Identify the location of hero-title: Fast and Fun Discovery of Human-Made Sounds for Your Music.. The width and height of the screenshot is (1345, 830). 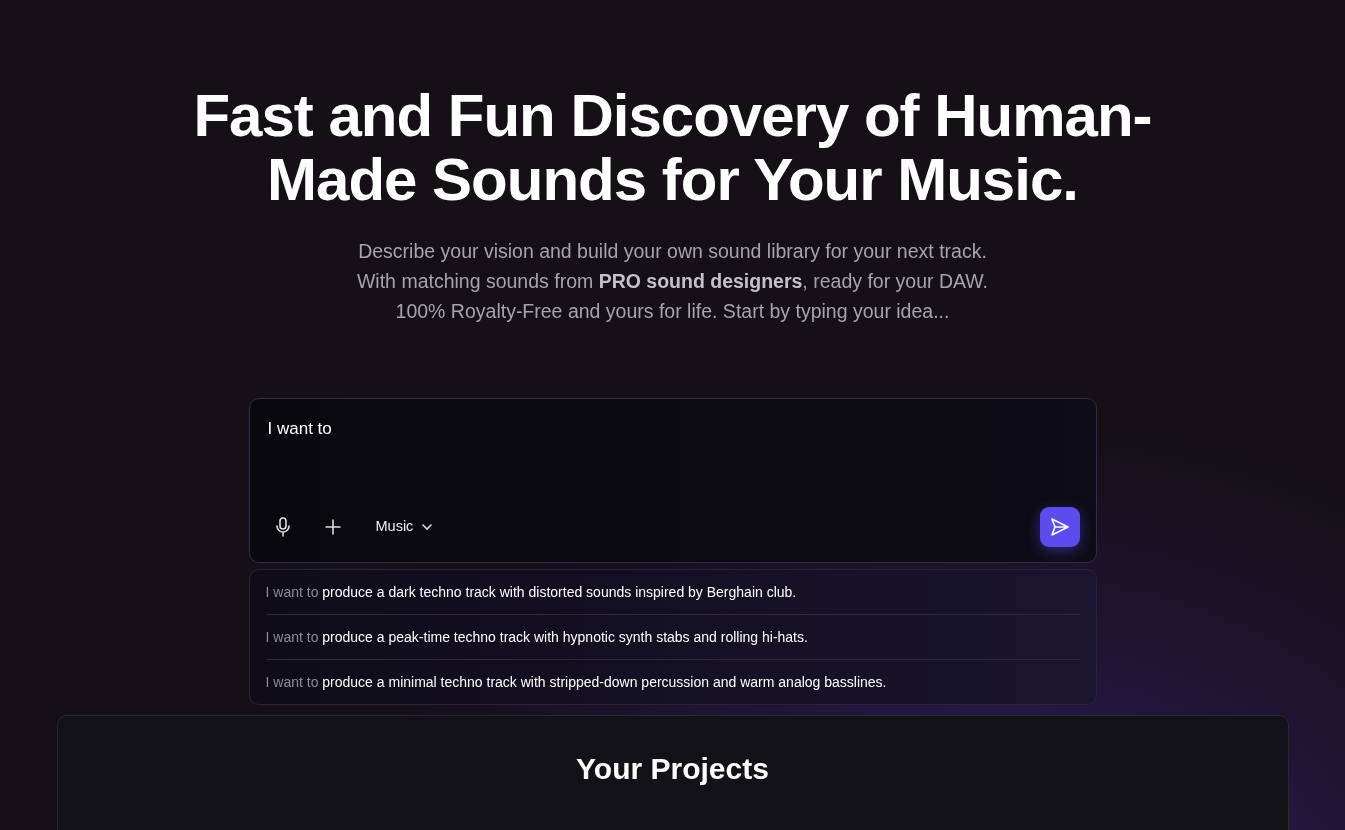
(672, 148).